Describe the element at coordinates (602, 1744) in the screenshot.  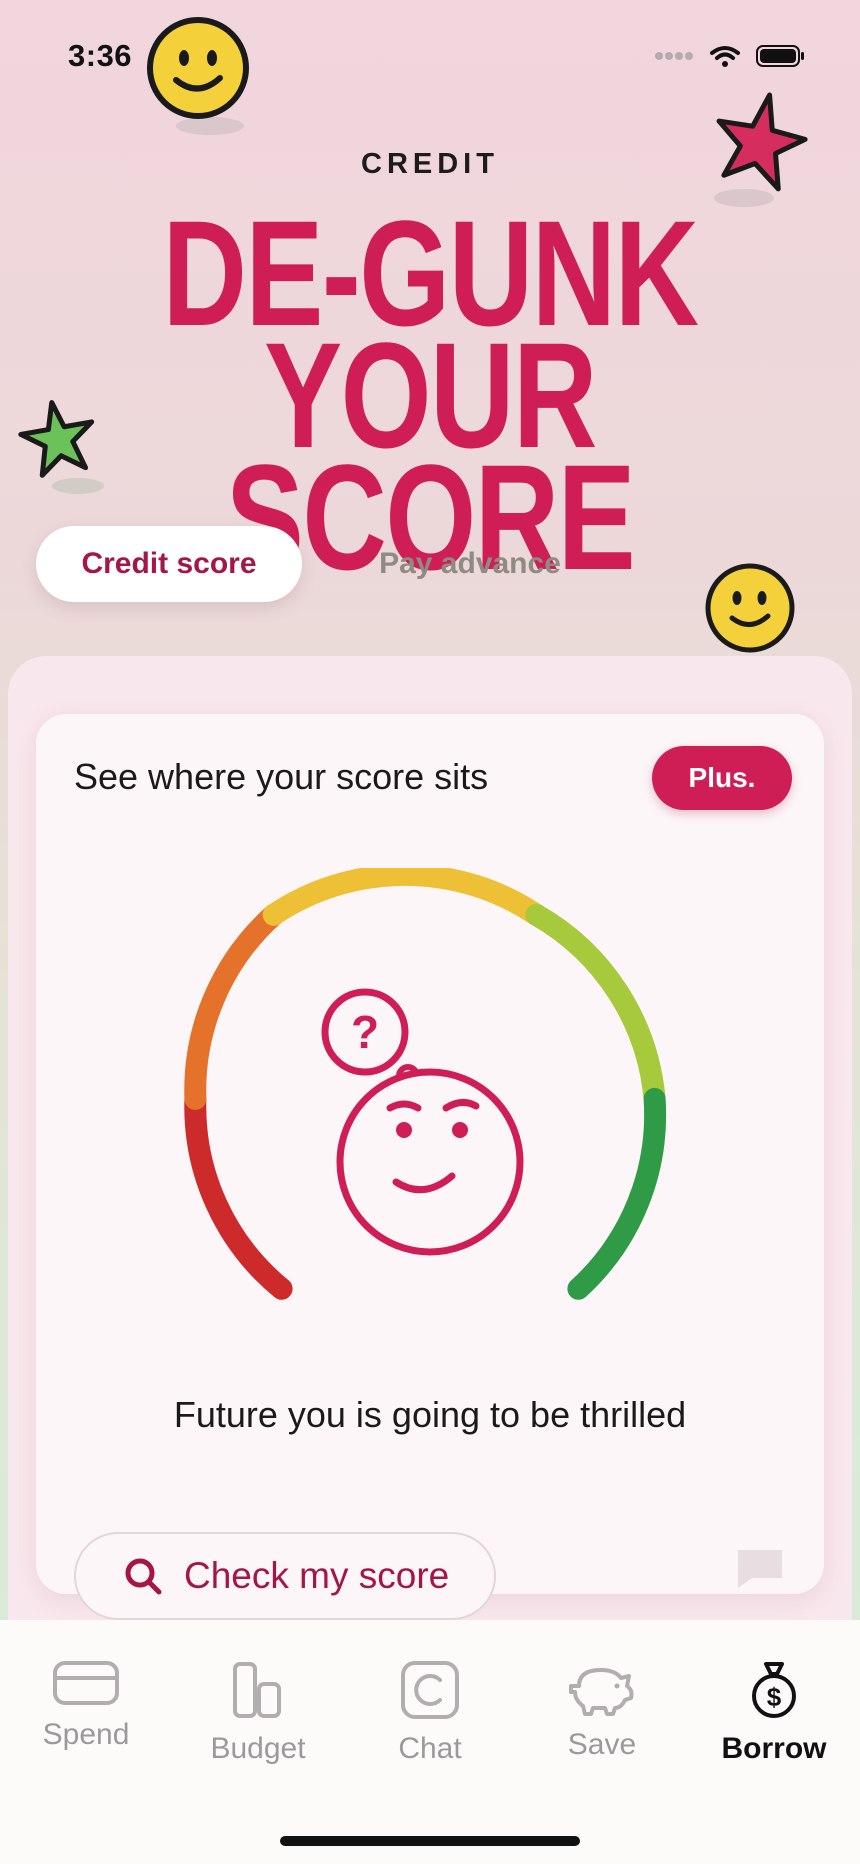
I see `nav-label-save: Save` at that location.